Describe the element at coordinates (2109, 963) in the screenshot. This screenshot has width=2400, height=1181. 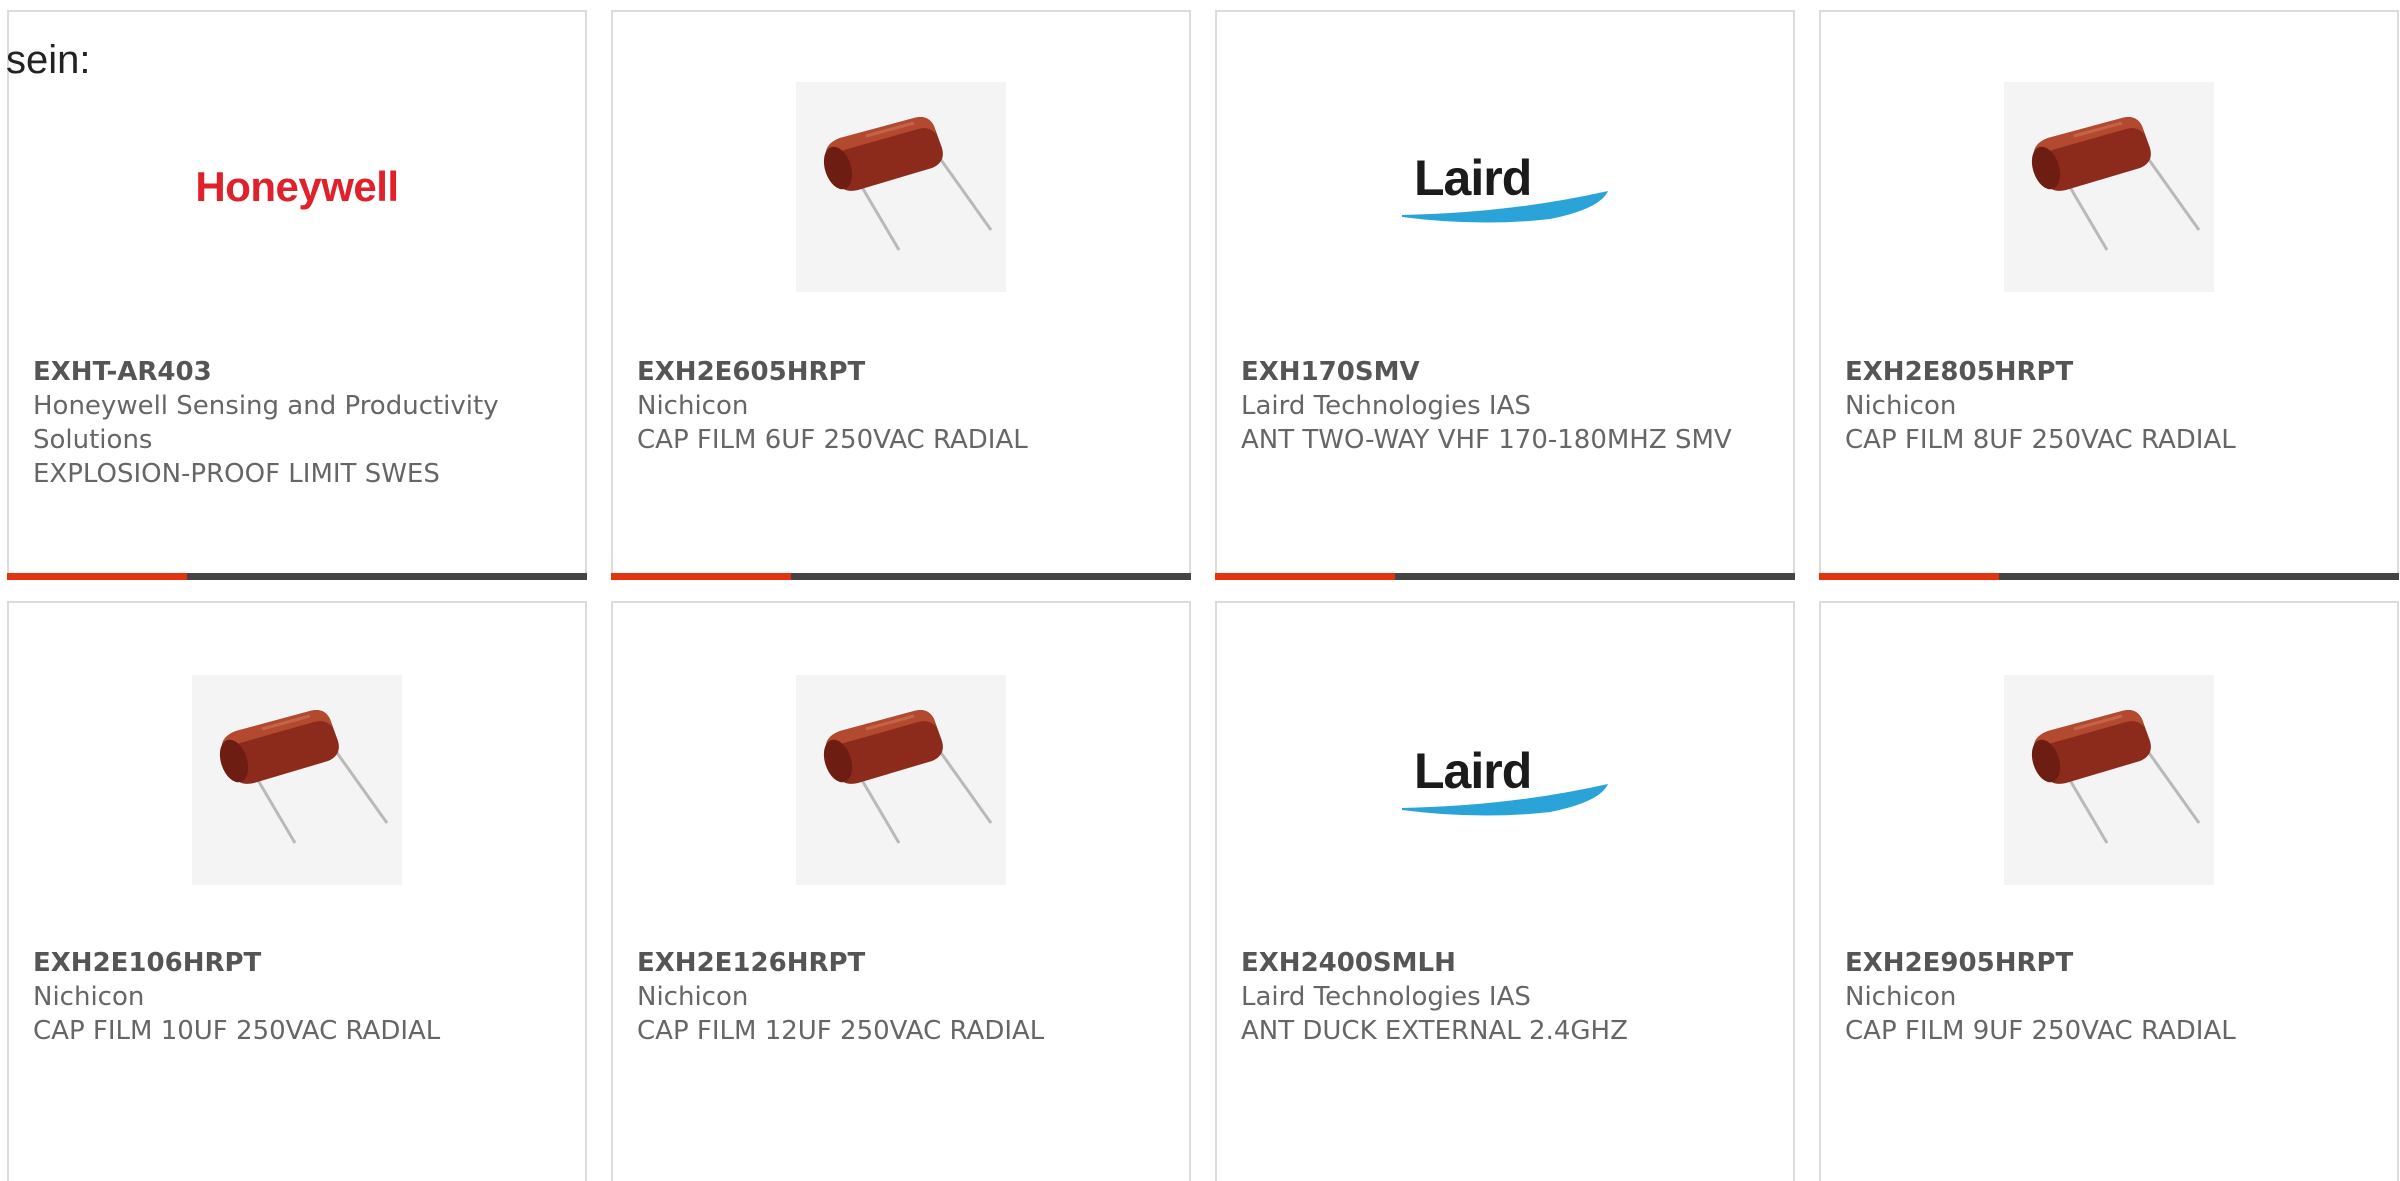
I see `part-number-link: EXH2E905HRPT` at that location.